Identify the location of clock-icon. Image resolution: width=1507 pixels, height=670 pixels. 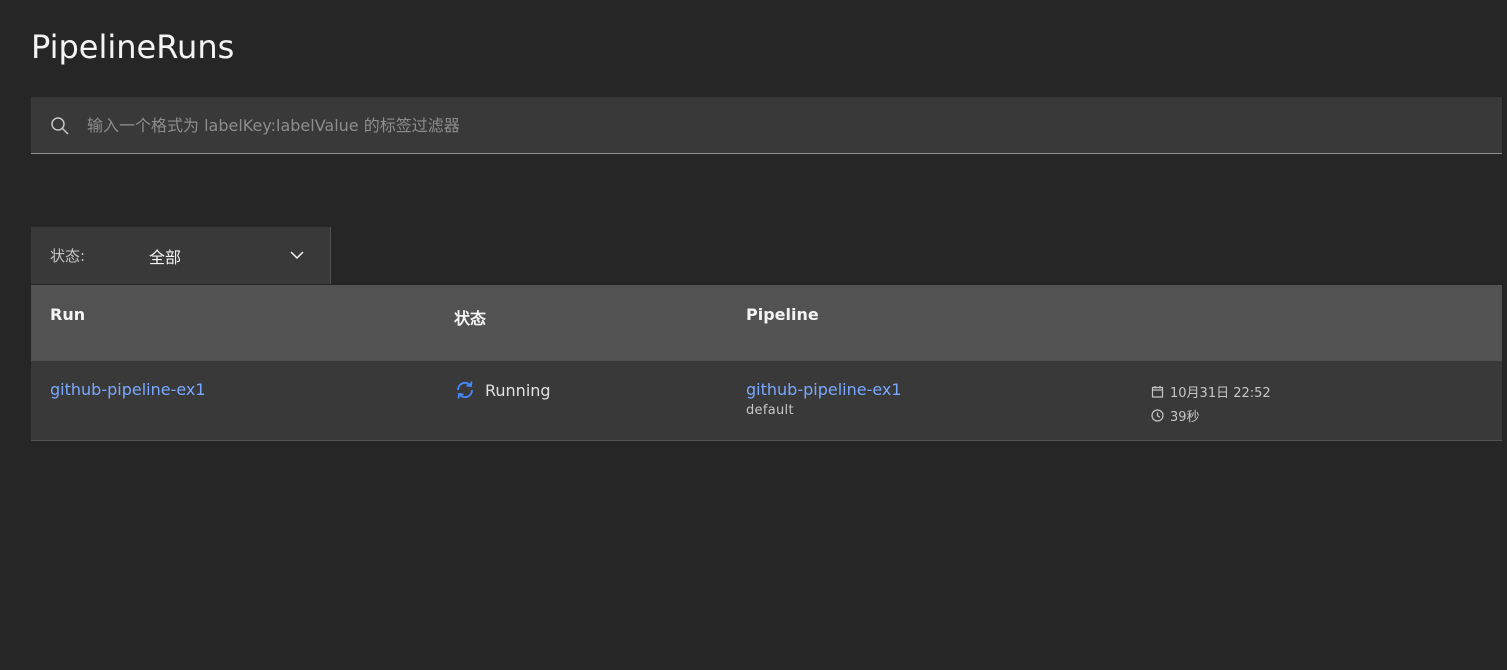
(1157, 415).